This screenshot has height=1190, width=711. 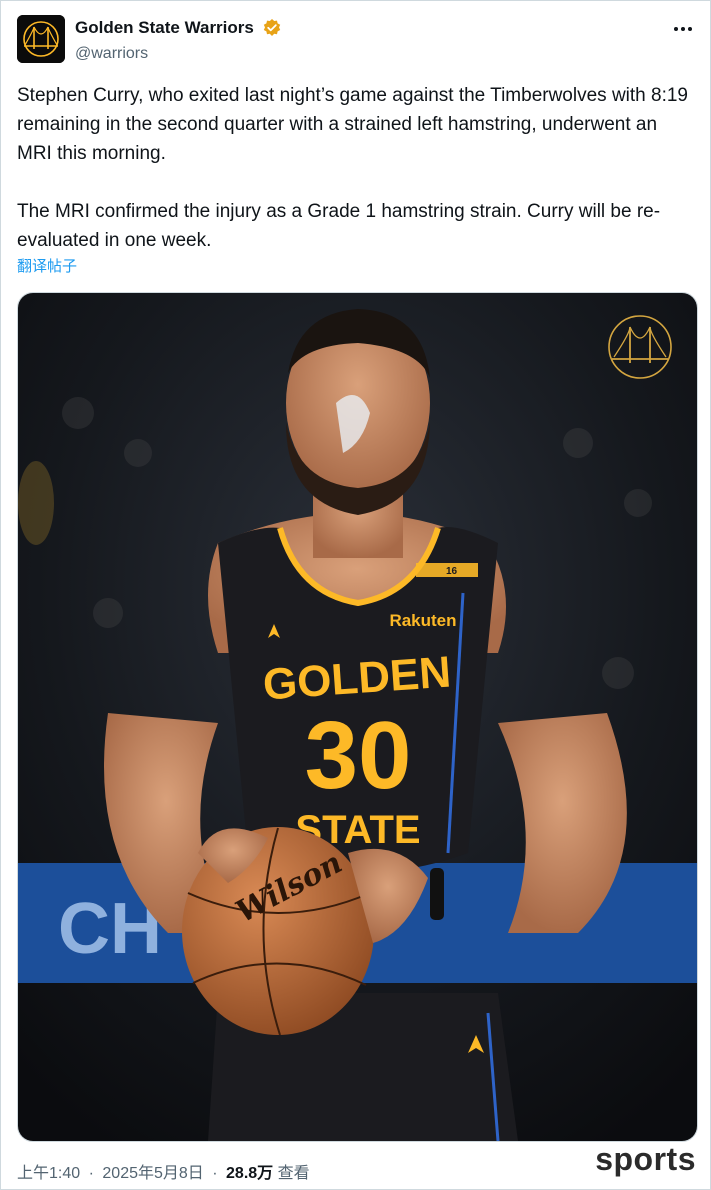 I want to click on watermark: sports, so click(x=645, y=1159).